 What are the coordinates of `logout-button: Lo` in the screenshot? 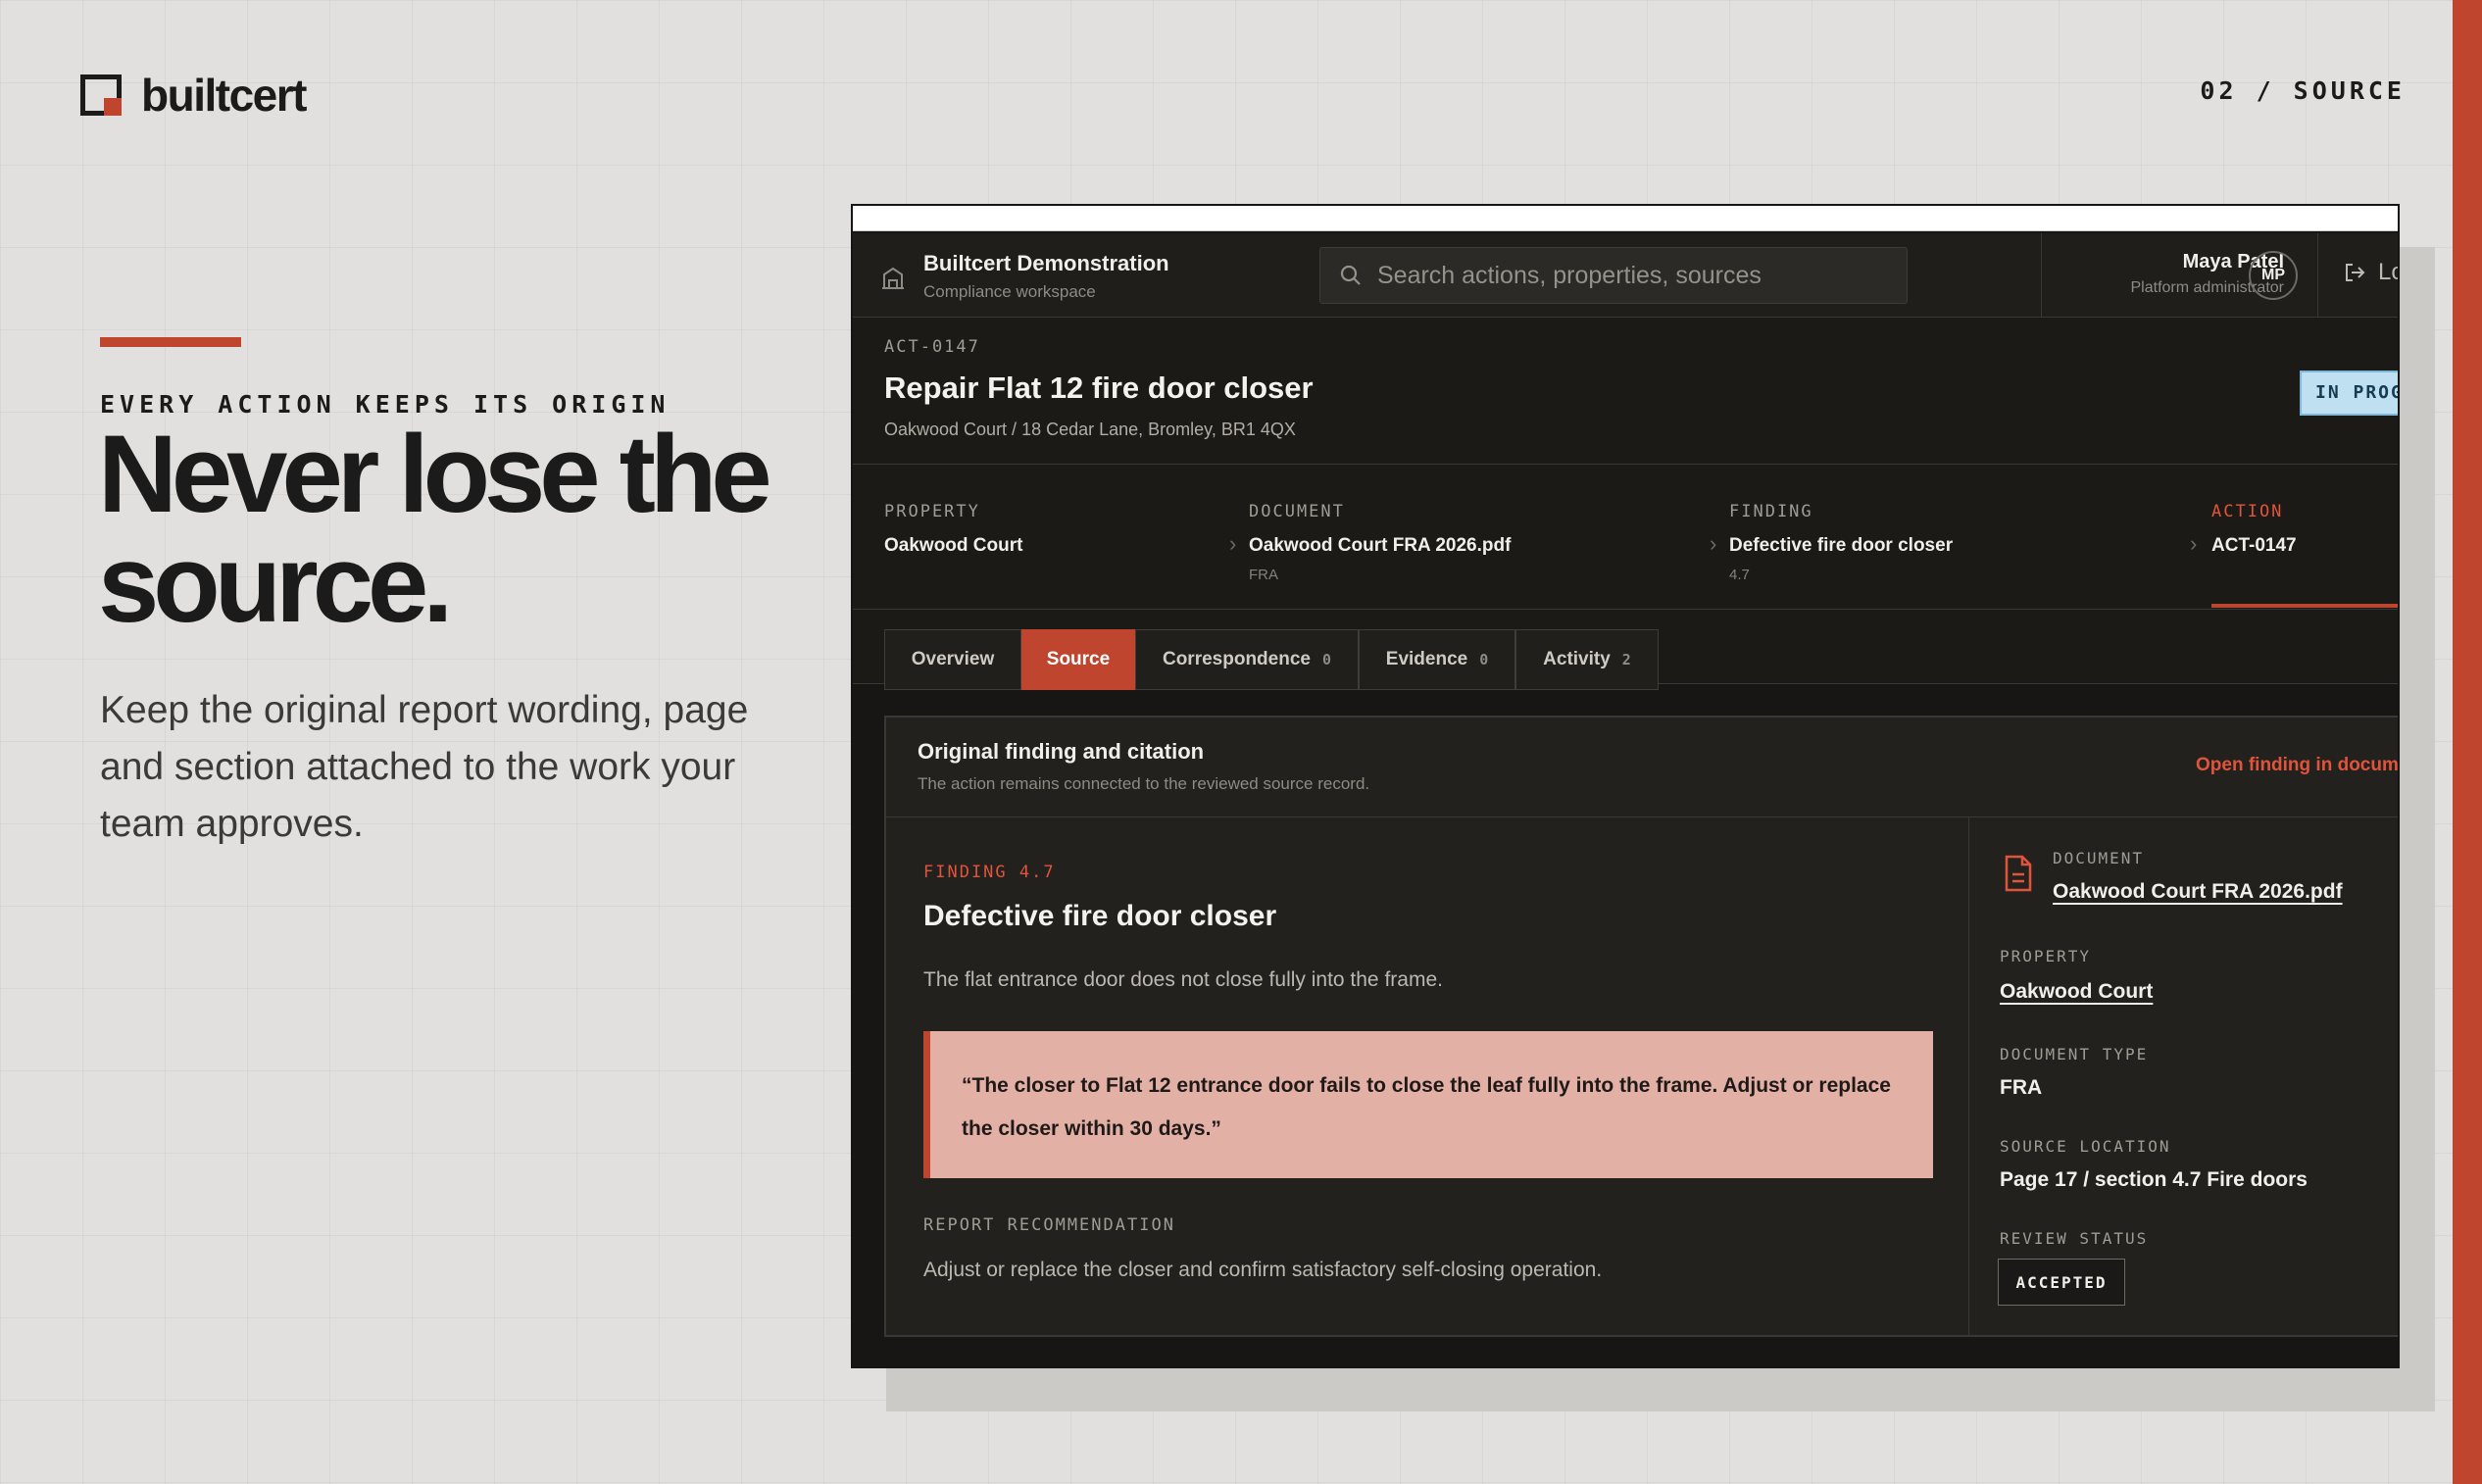 It's located at (2370, 272).